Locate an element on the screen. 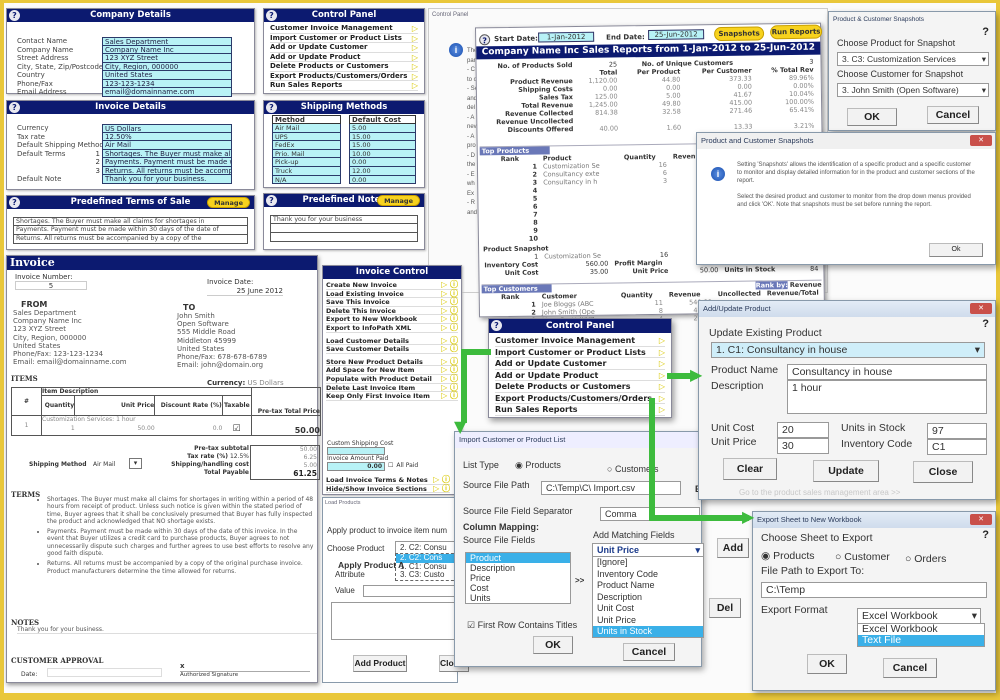 This screenshot has height=700, width=1000. menu-item: Save Customer Details ▷ ⓘ is located at coordinates (392, 349).